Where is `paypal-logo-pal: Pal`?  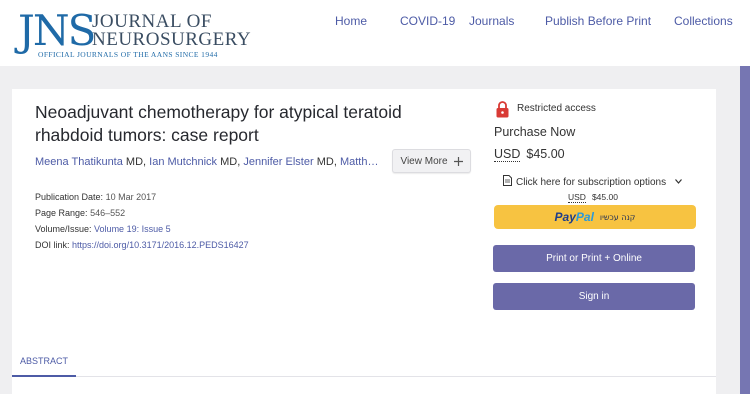
paypal-logo-pal: Pal is located at coordinates (584, 217).